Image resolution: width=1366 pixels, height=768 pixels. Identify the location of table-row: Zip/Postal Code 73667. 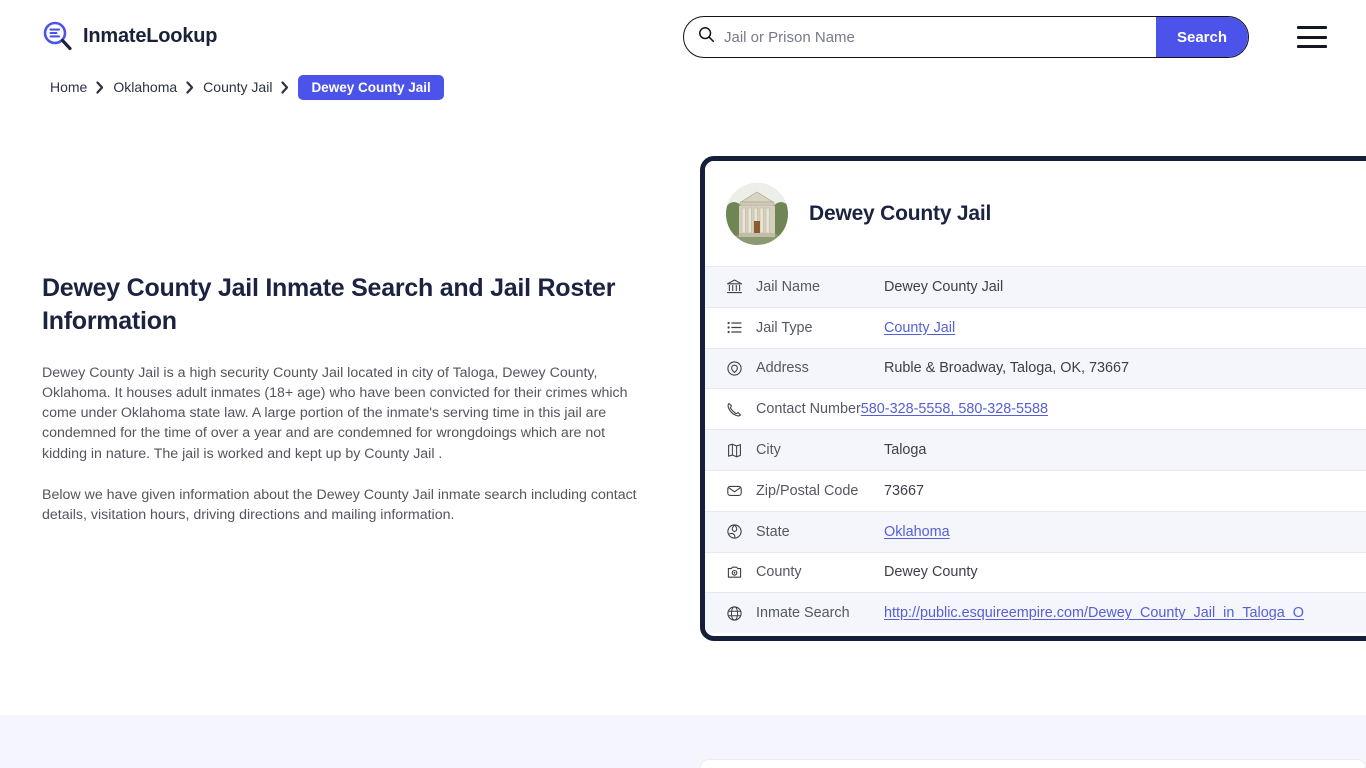
(1035, 490).